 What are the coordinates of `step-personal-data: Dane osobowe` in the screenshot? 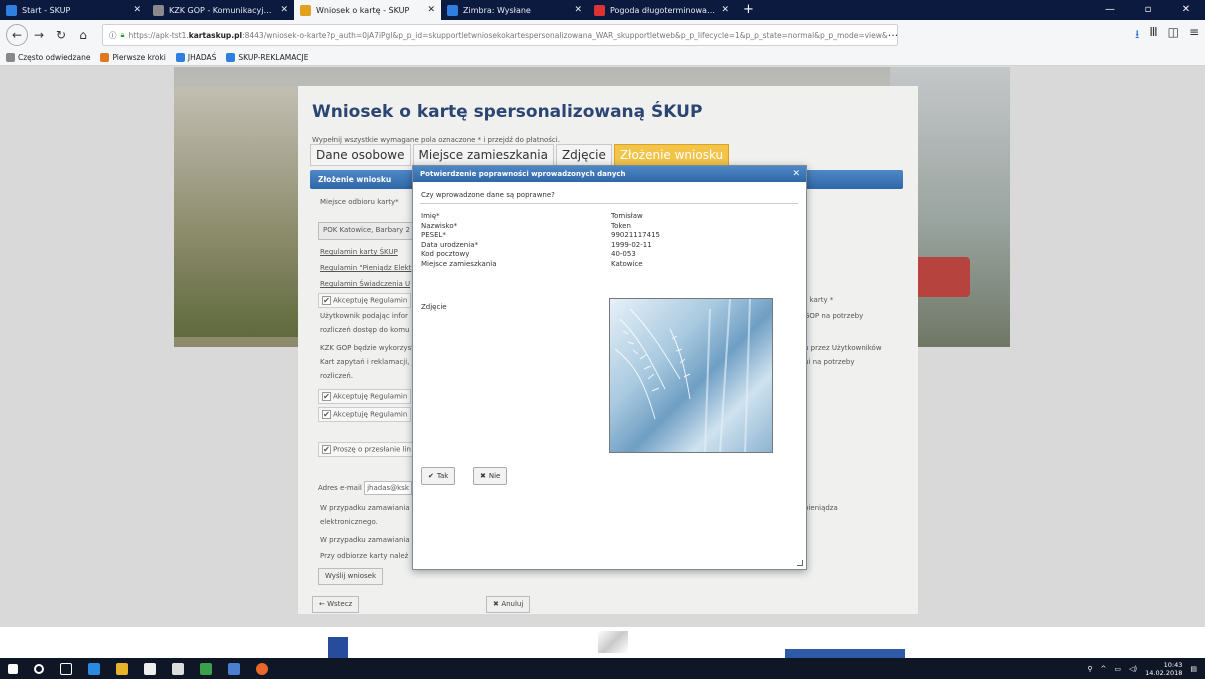 It's located at (360, 155).